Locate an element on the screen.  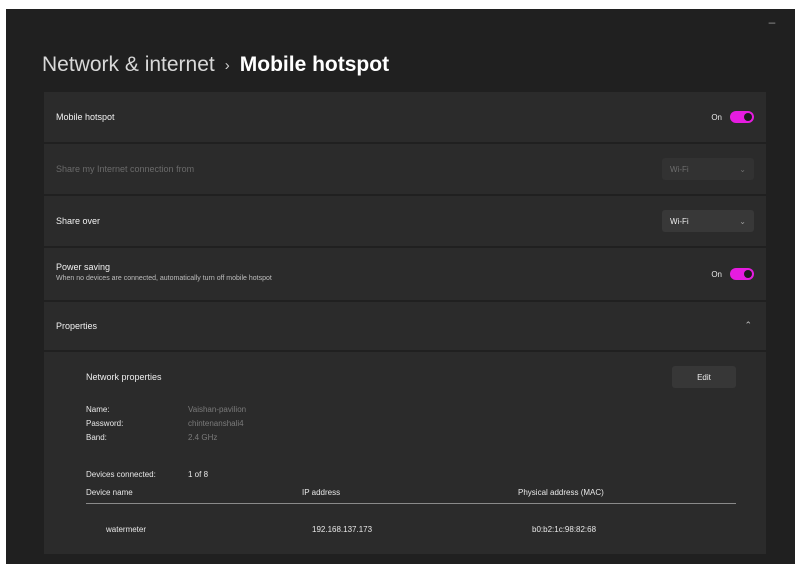
share-over-row: Share over Wi-Fi ⌄ is located at coordinates (405, 221).